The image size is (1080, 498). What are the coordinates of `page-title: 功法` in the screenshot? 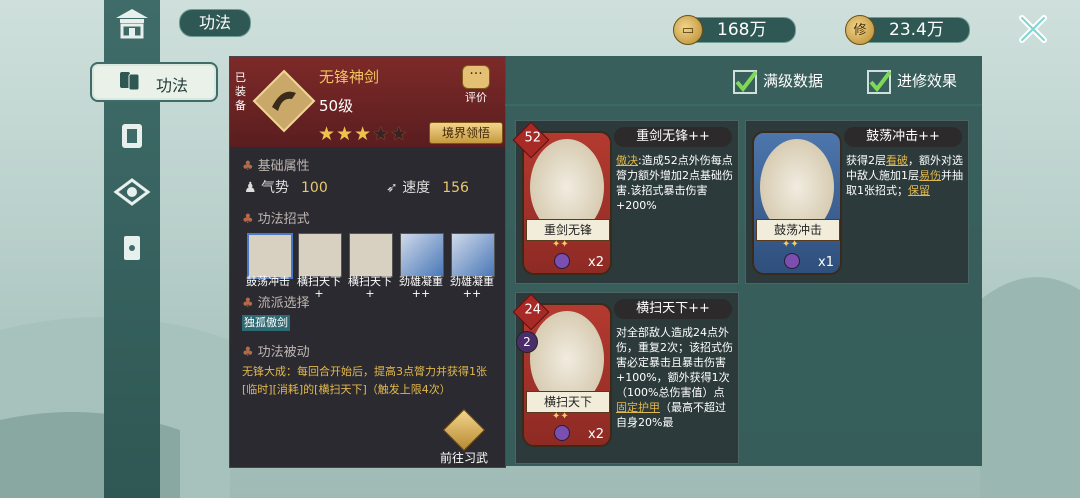 It's located at (215, 23).